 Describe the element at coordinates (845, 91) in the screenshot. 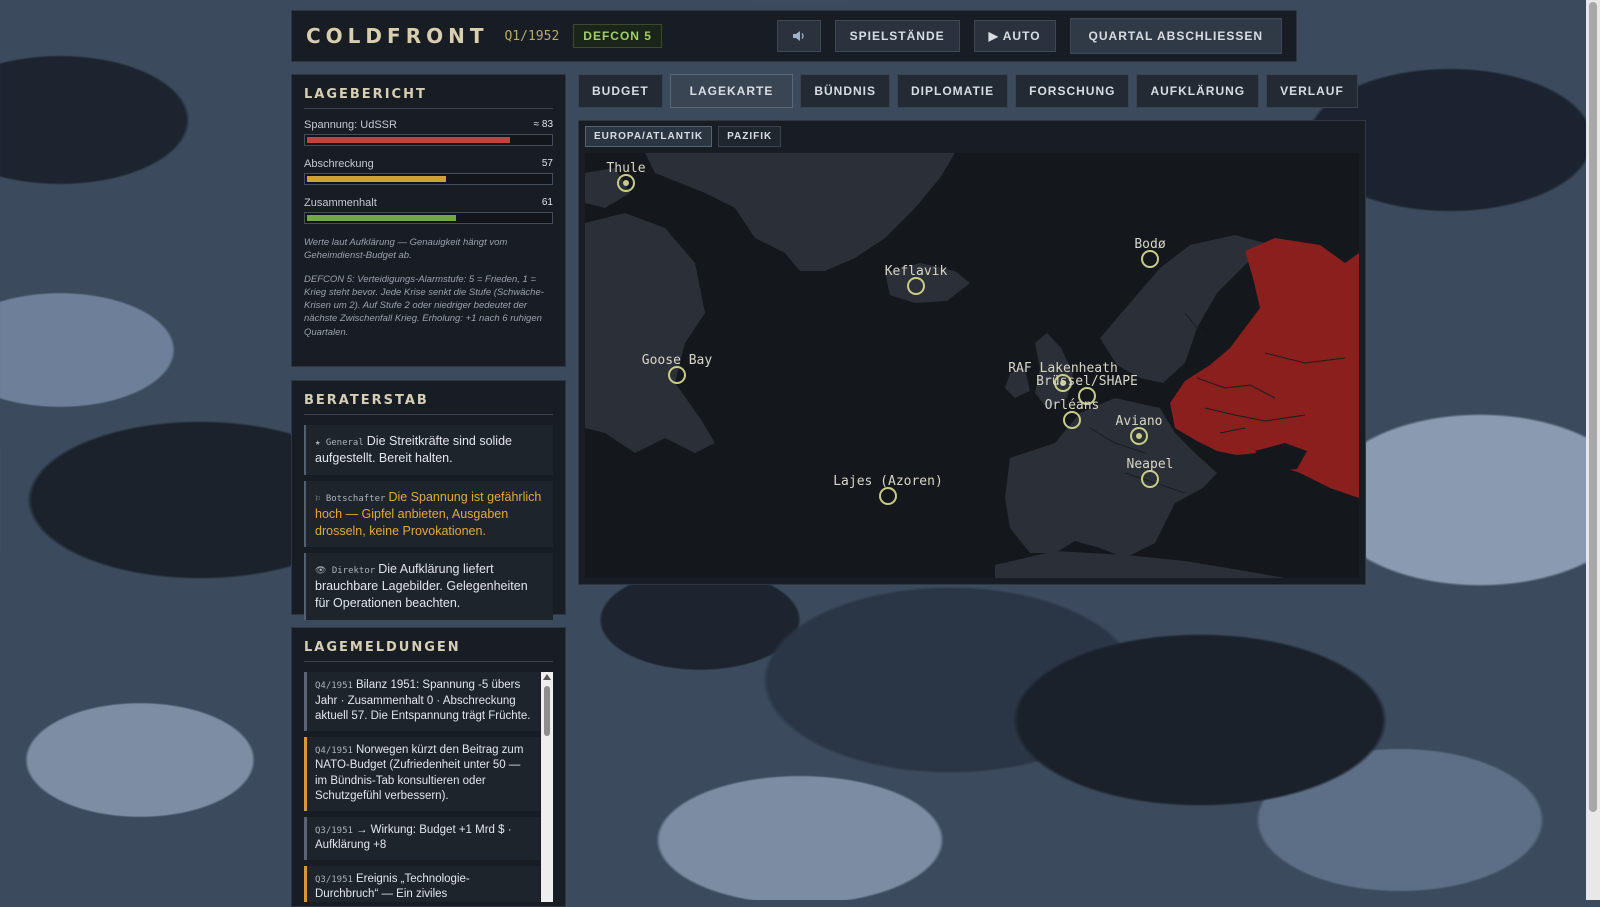

I see `tab-bündnis: BÜNDNIS` at that location.